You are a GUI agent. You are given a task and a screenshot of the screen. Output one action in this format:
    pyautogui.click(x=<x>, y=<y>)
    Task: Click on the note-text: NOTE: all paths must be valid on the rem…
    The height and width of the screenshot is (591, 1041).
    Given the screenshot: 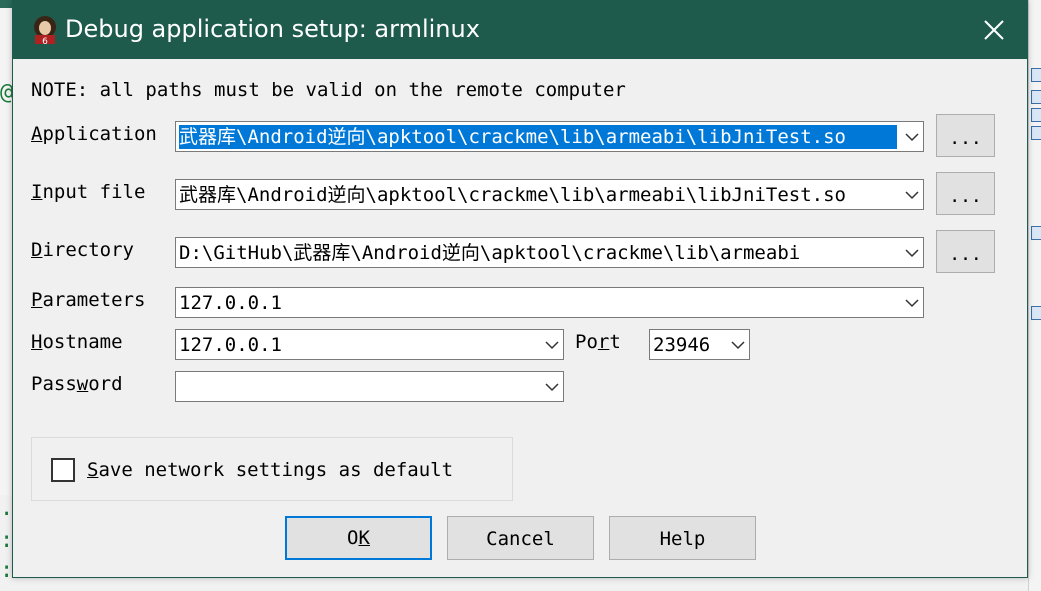 What is the action you would take?
    pyautogui.click(x=328, y=90)
    